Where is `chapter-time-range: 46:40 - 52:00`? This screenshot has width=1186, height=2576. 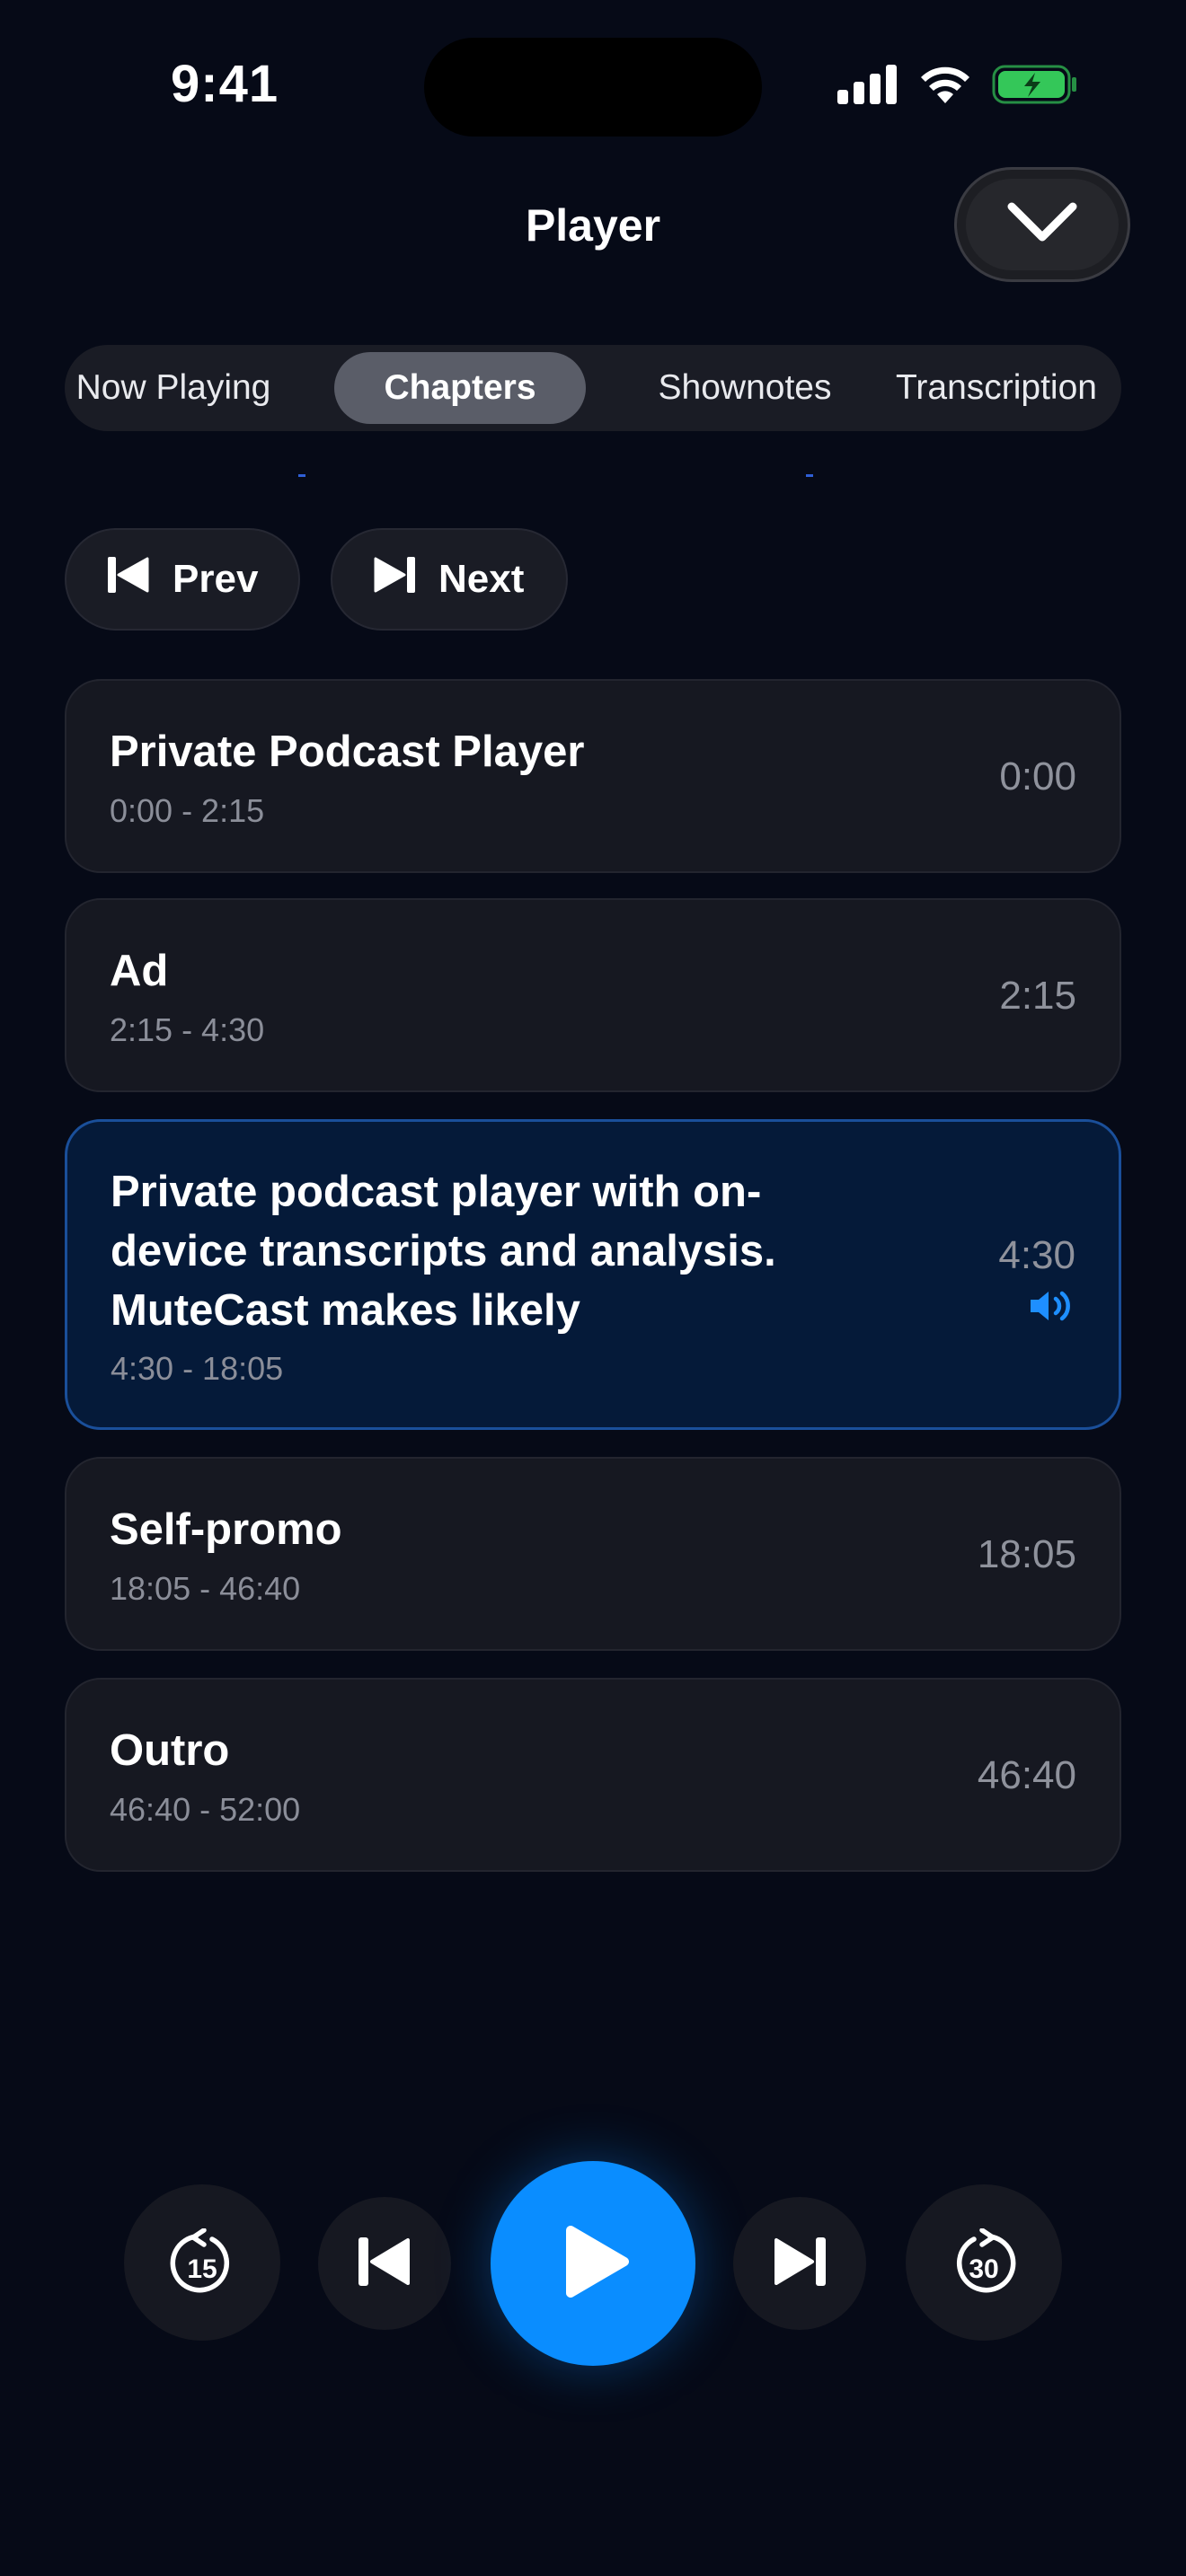
chapter-time-range: 46:40 - 52:00 is located at coordinates (205, 1809).